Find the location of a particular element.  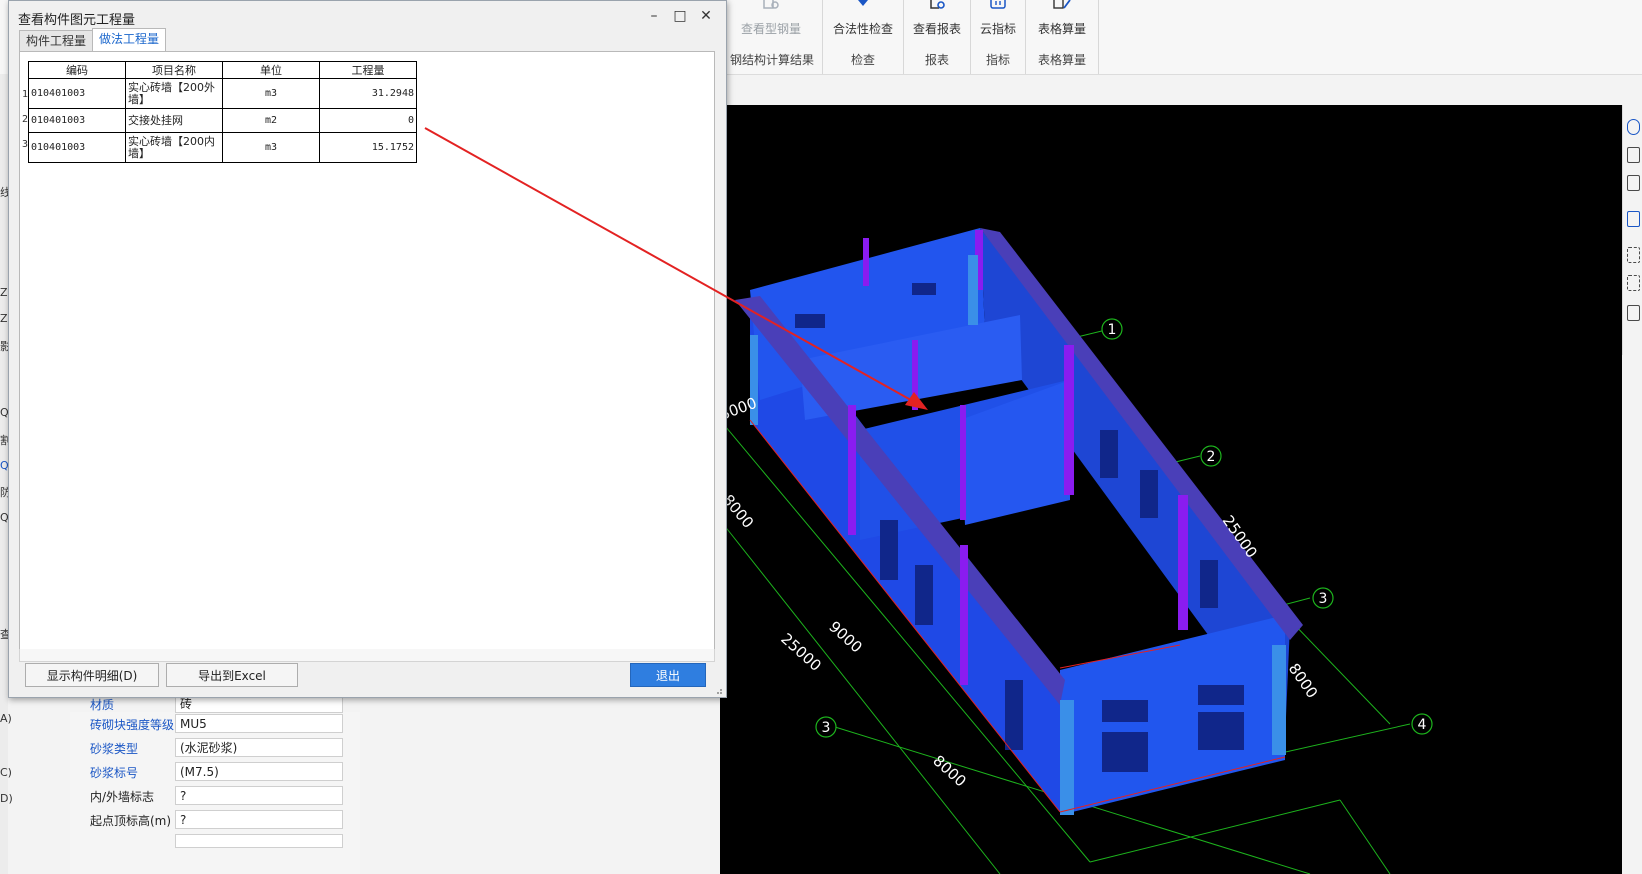

dimension-label: 9000 is located at coordinates (845, 637).